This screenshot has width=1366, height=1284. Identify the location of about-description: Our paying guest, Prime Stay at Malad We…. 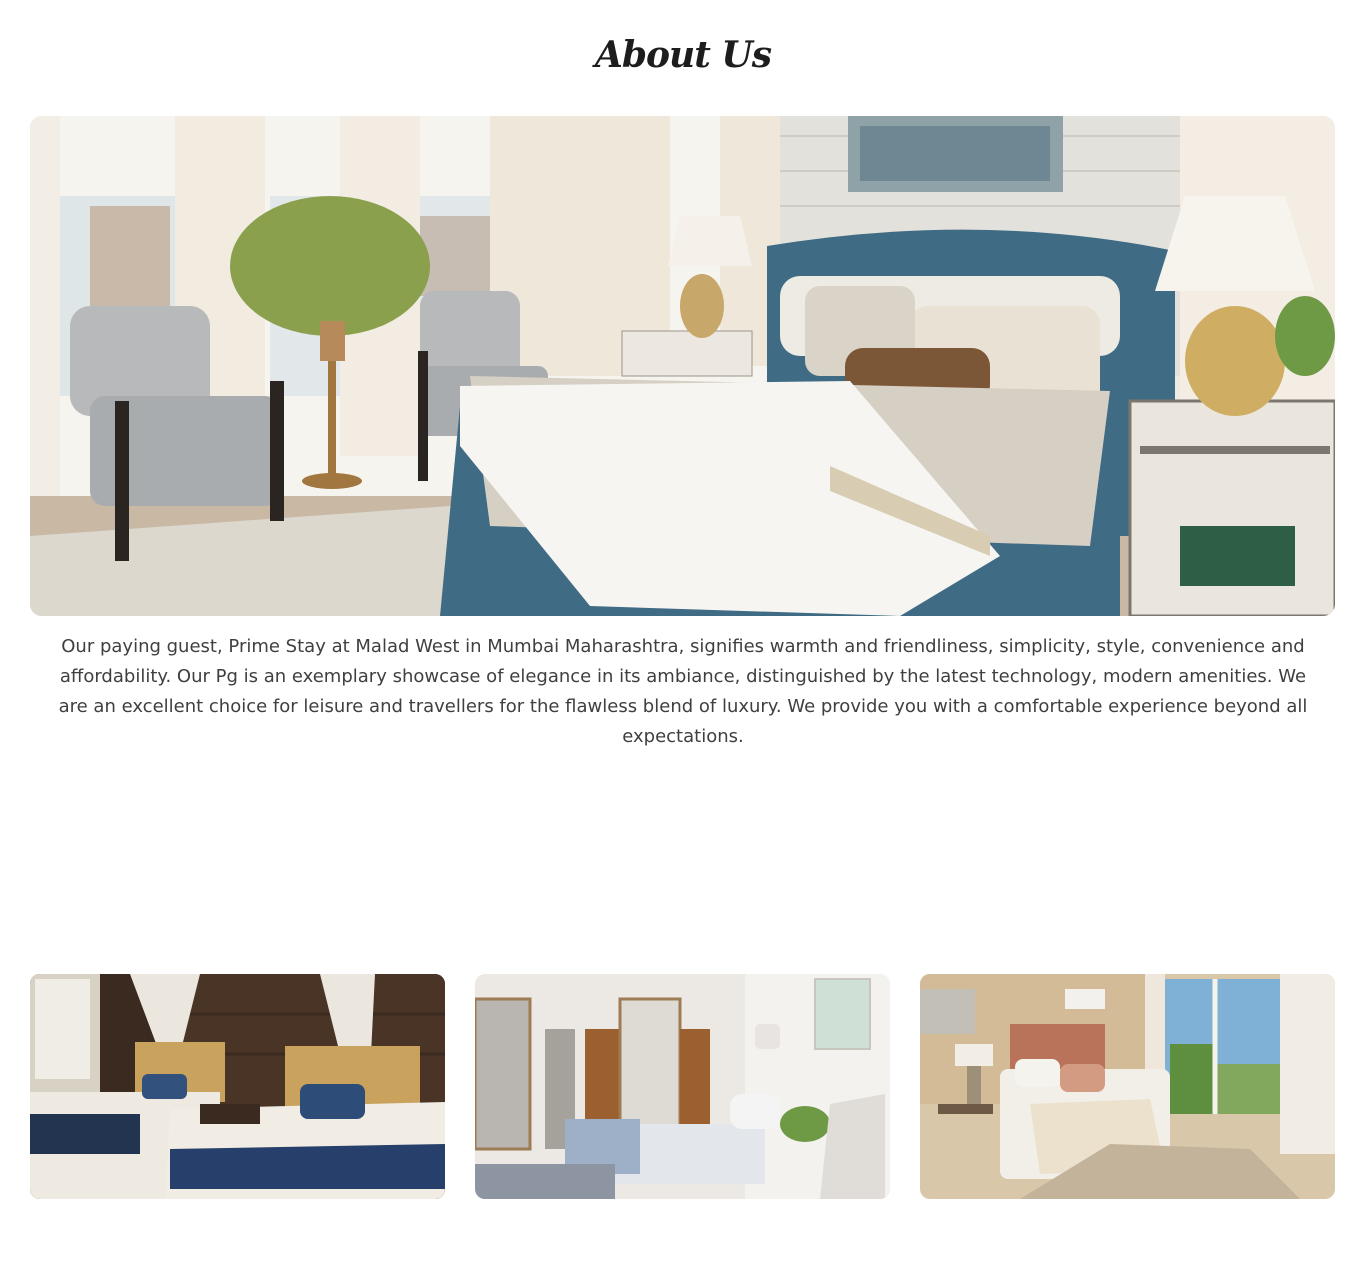
(683, 691).